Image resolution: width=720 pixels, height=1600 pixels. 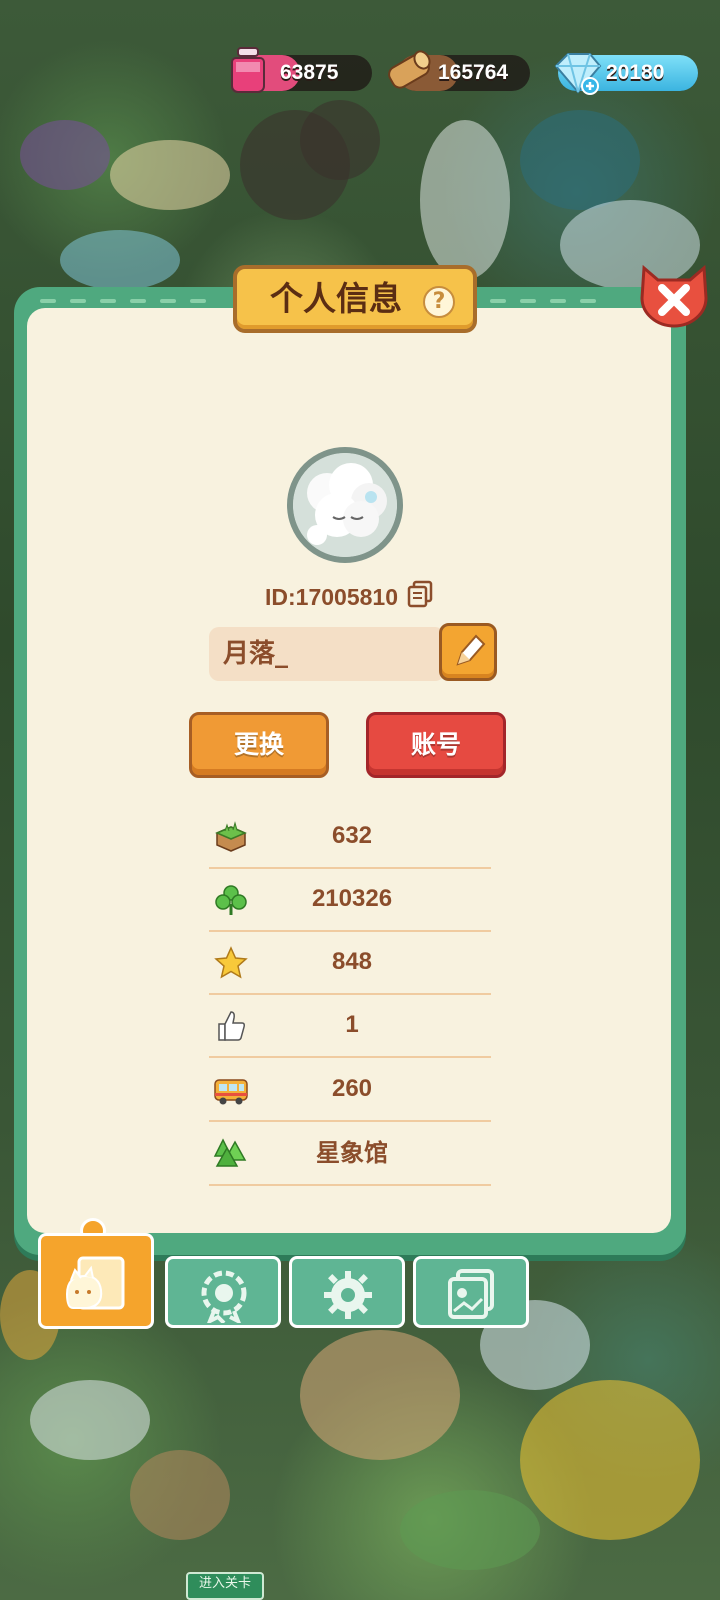 I want to click on wood-amount: 165764, so click(x=473, y=72).